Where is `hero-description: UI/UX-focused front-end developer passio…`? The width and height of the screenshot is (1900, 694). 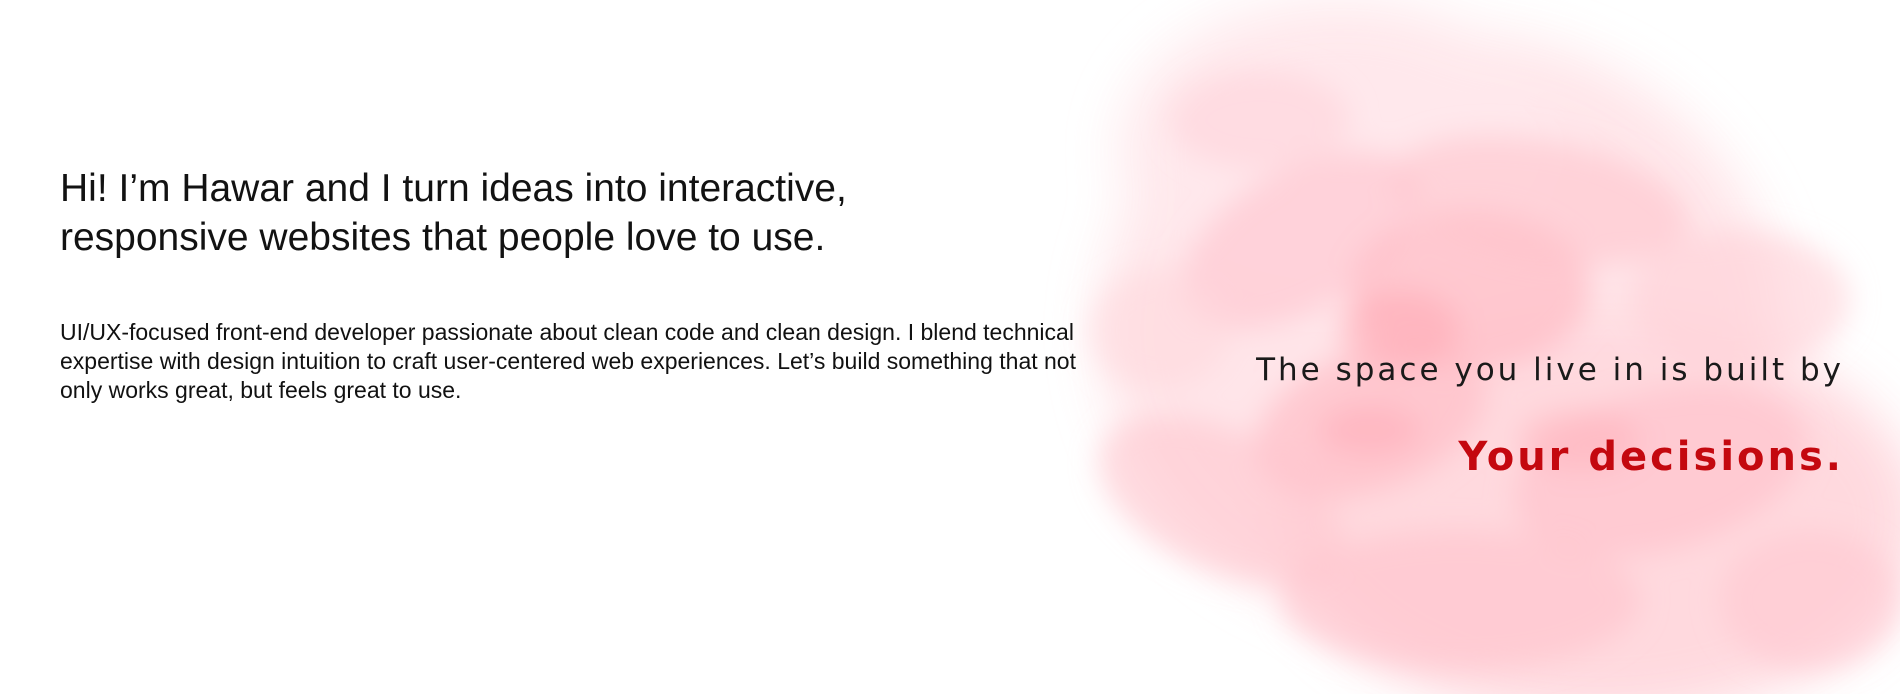
hero-description: UI/UX-focused front-end developer passio… is located at coordinates (568, 361).